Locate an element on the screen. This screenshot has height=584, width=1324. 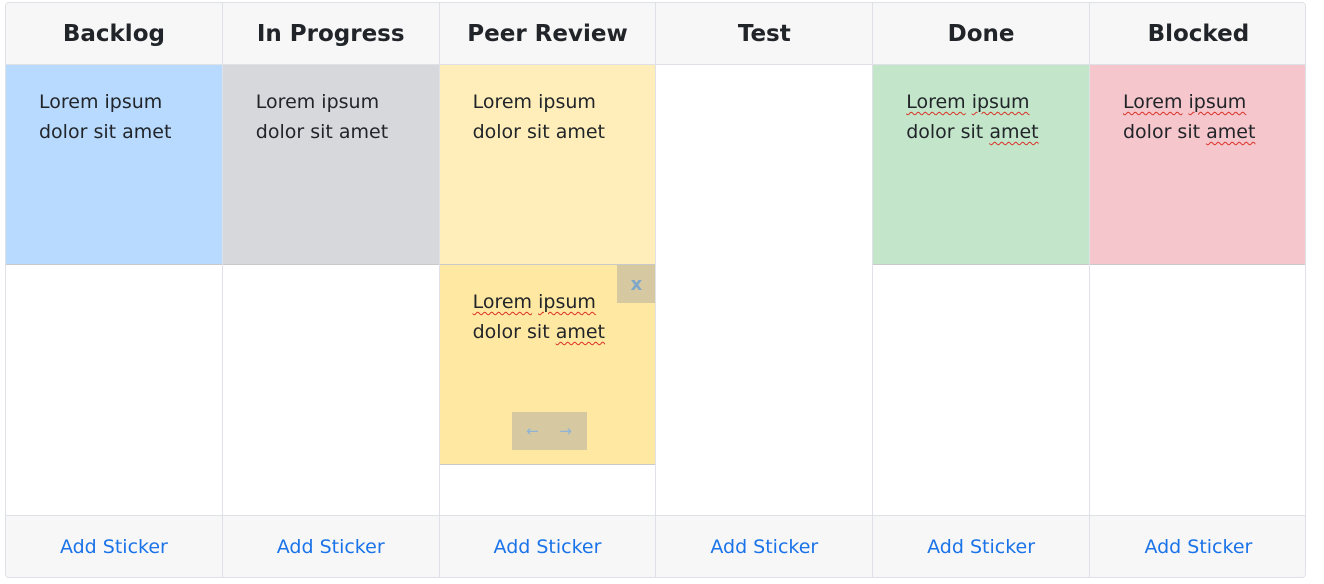
close-sticker-button: x is located at coordinates (636, 284).